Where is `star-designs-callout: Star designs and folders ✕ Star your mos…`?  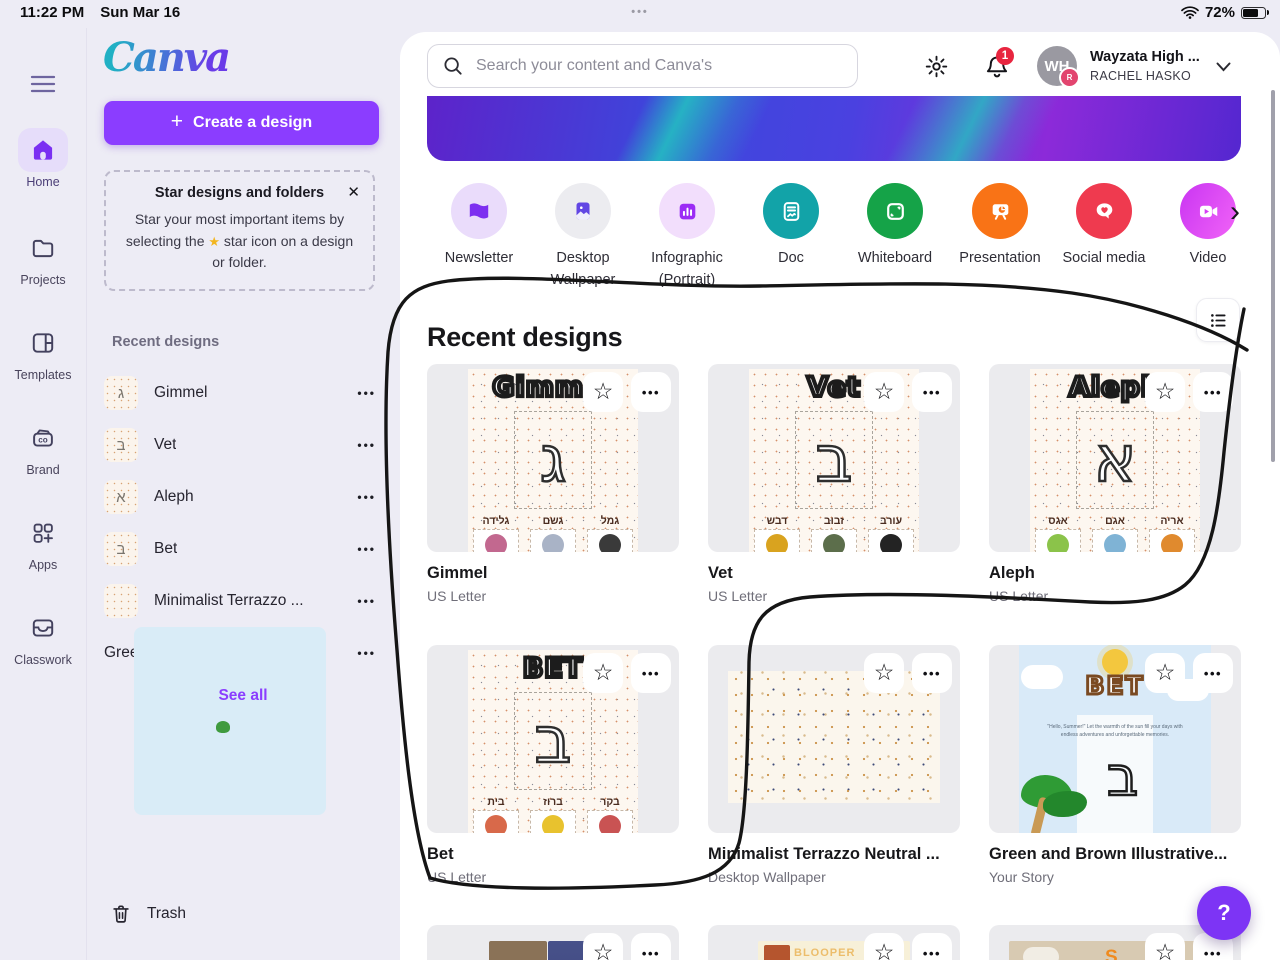 star-designs-callout: Star designs and folders ✕ Star your mos… is located at coordinates (239, 230).